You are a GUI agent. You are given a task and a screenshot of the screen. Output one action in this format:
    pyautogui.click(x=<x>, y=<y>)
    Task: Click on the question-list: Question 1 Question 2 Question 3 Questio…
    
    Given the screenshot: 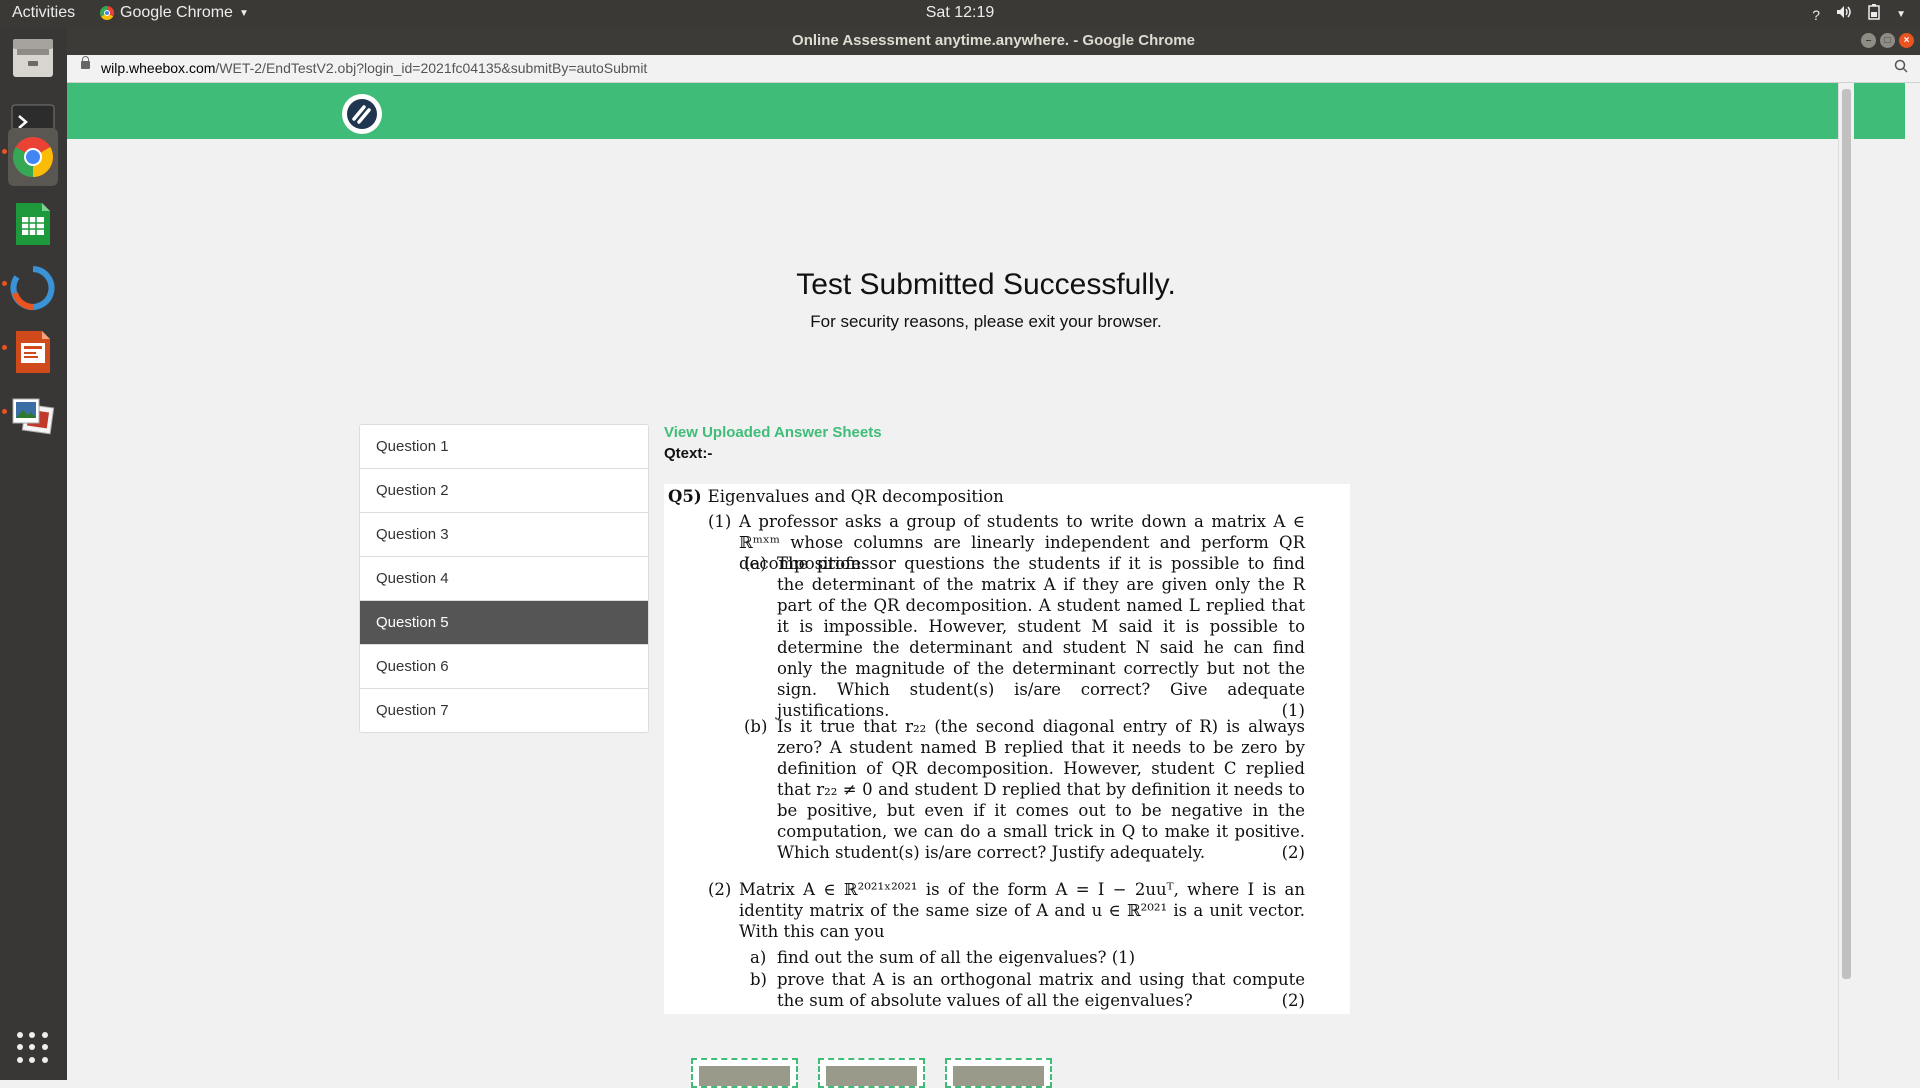 What is the action you would take?
    pyautogui.click(x=504, y=578)
    